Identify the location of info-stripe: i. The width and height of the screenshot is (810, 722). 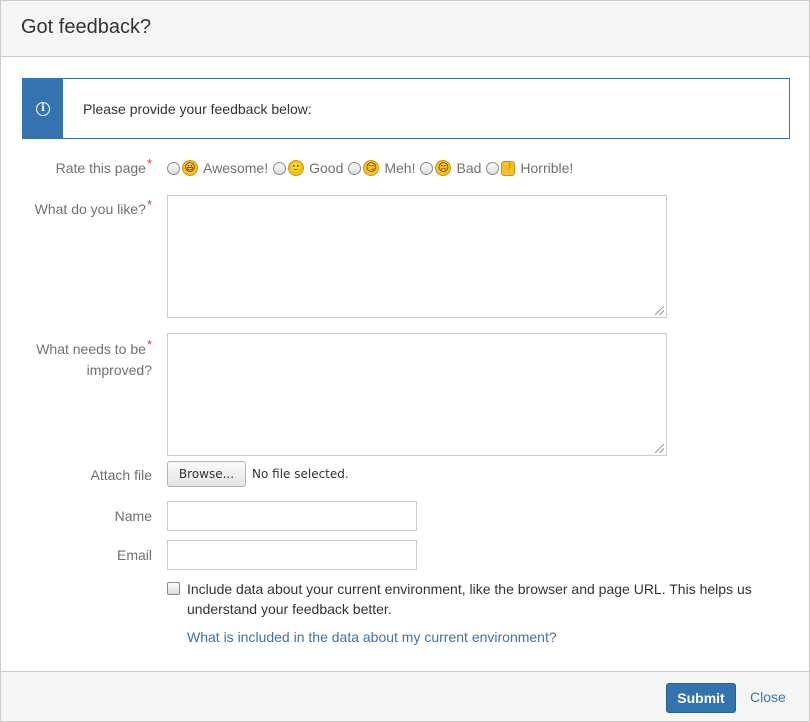
(43, 108).